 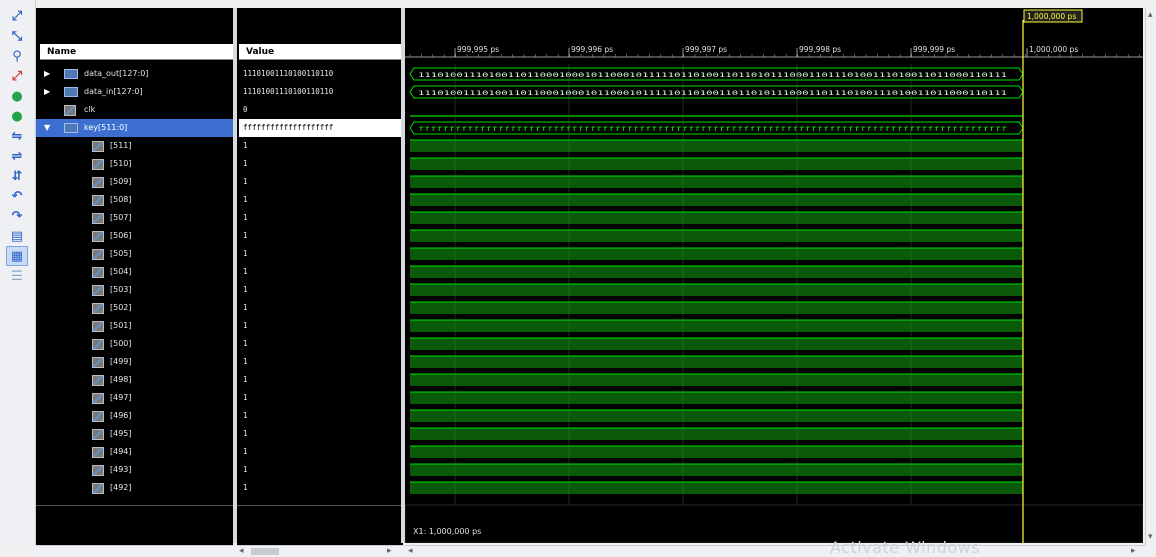 What do you see at coordinates (17, 276) in the screenshot?
I see `ruler-icon: ☰` at bounding box center [17, 276].